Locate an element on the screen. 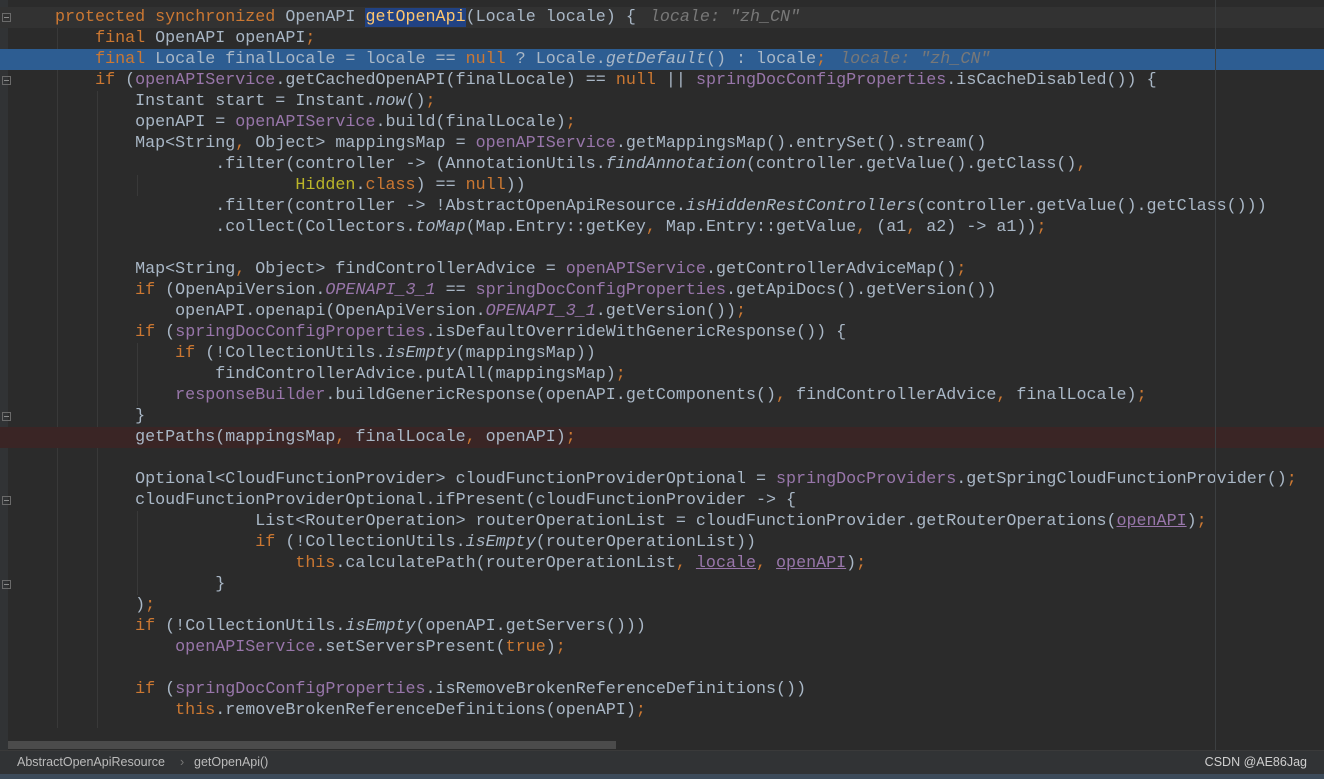 This screenshot has width=1324, height=779. code-line: openAPIService.setServersPresent(true); is located at coordinates (662, 647).